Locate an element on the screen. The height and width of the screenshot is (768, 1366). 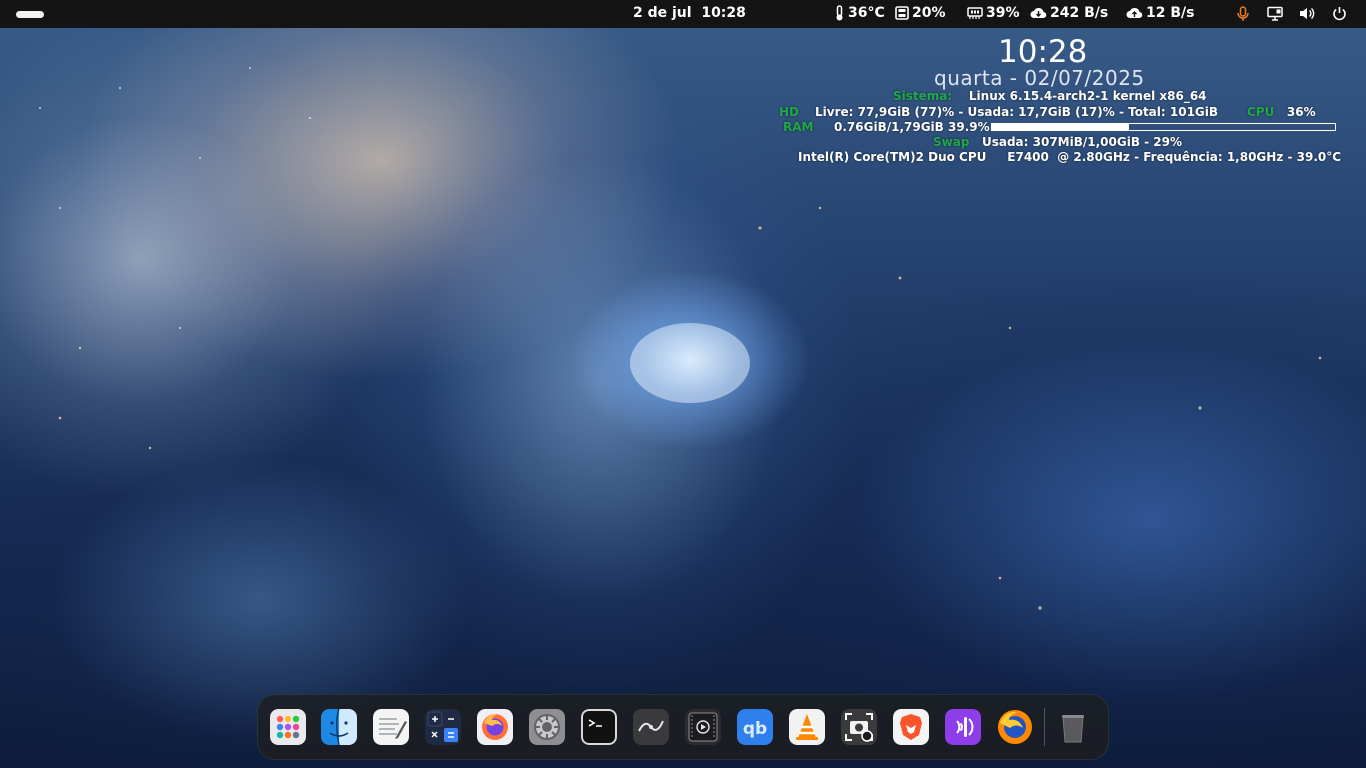
text-editor-icon is located at coordinates (391, 727).